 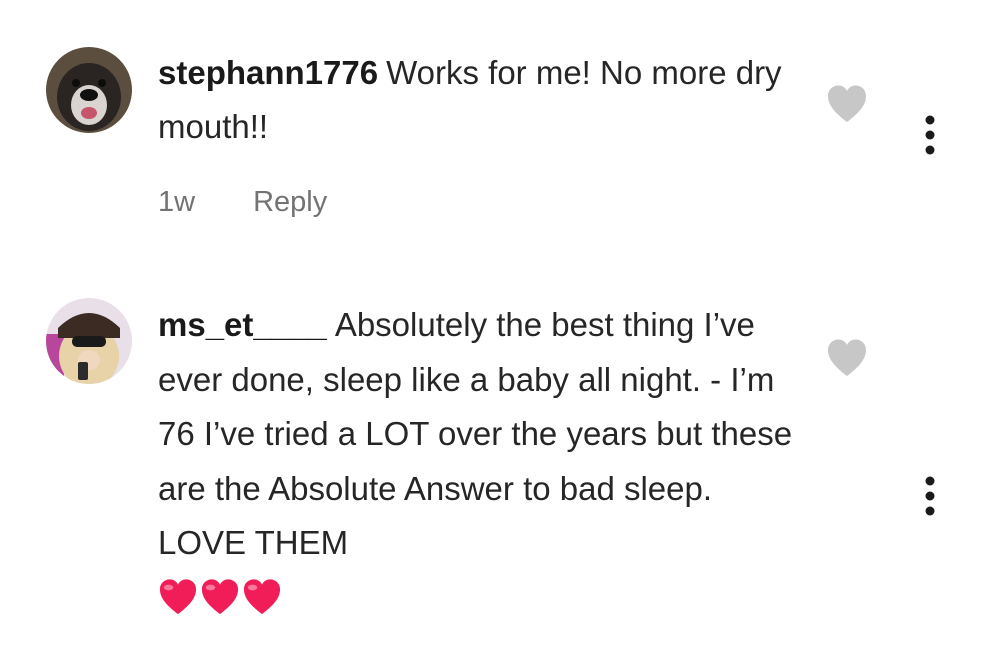 What do you see at coordinates (177, 202) in the screenshot?
I see `comment-timestamp: 1w` at bounding box center [177, 202].